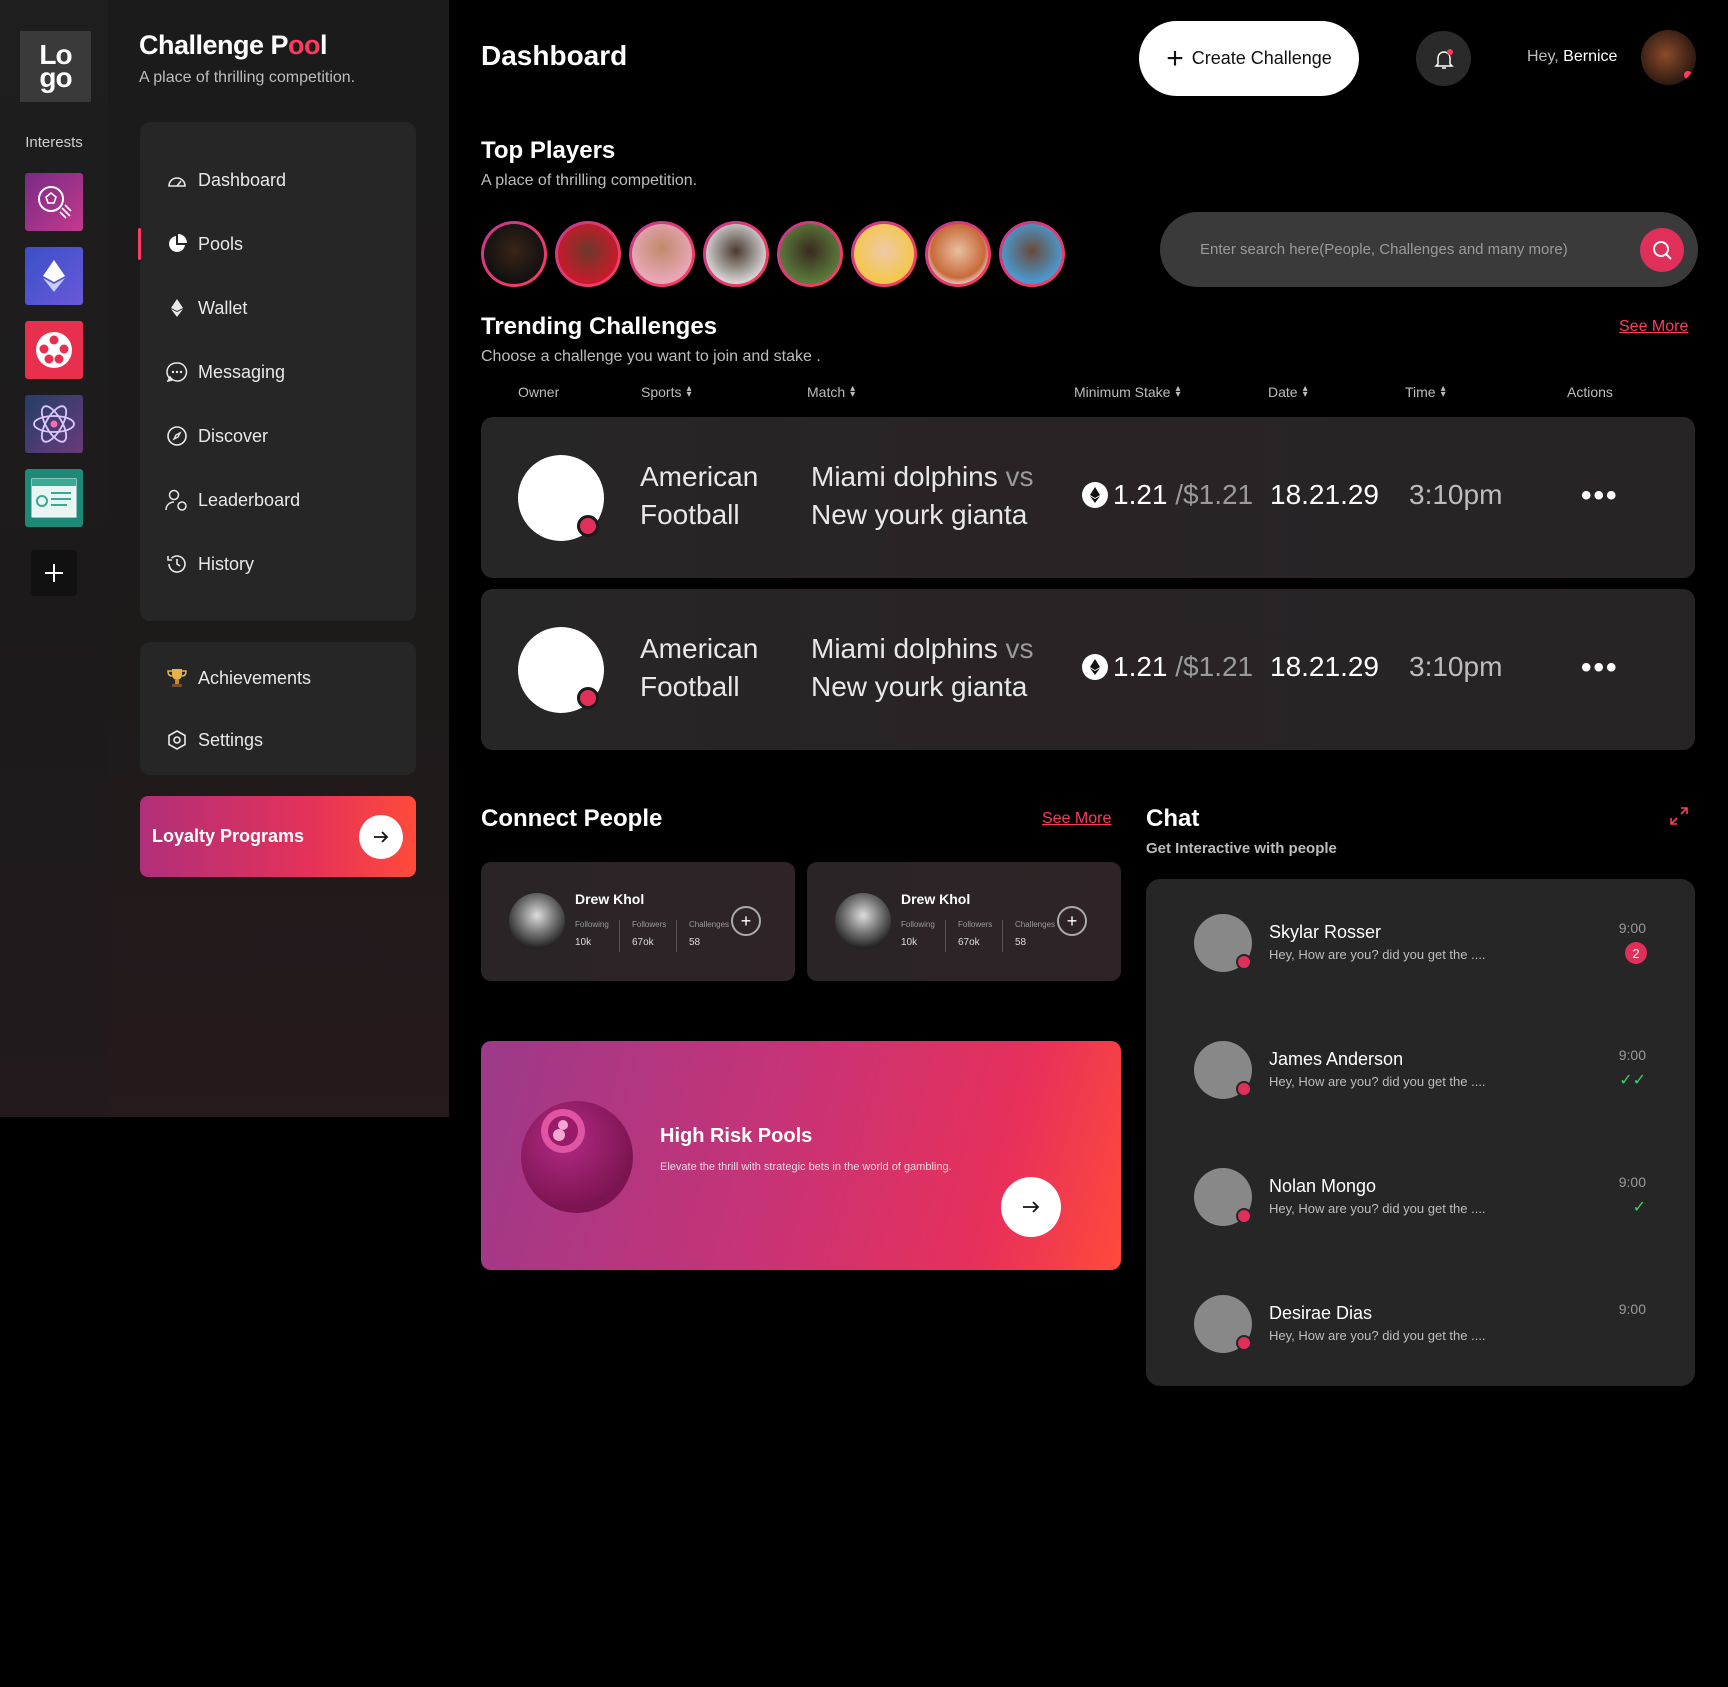  What do you see at coordinates (1336, 1059) in the screenshot?
I see `chat-name: James Anderson` at bounding box center [1336, 1059].